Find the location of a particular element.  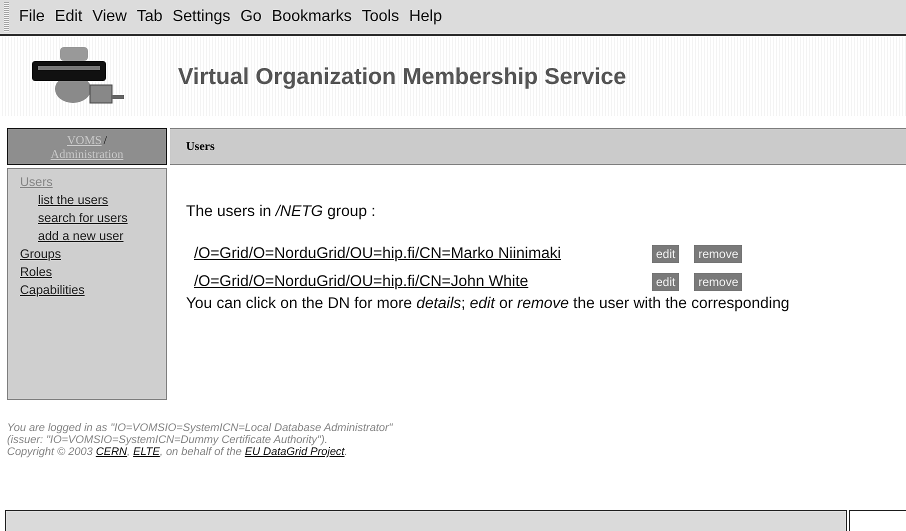

login-info-text: (issuer: "IO=VOMSIO=SystemICN=Dummy Certificate Authority"). is located at coordinates (168, 440).